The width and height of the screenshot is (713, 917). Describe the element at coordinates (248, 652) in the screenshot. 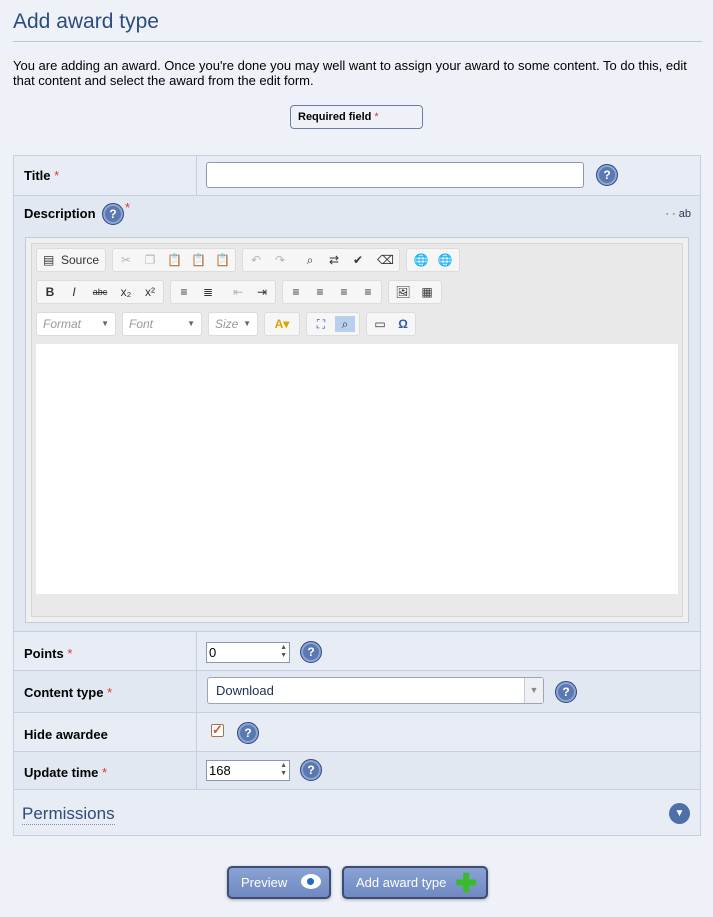

I see `points-input: 0 ▲ ▼` at that location.